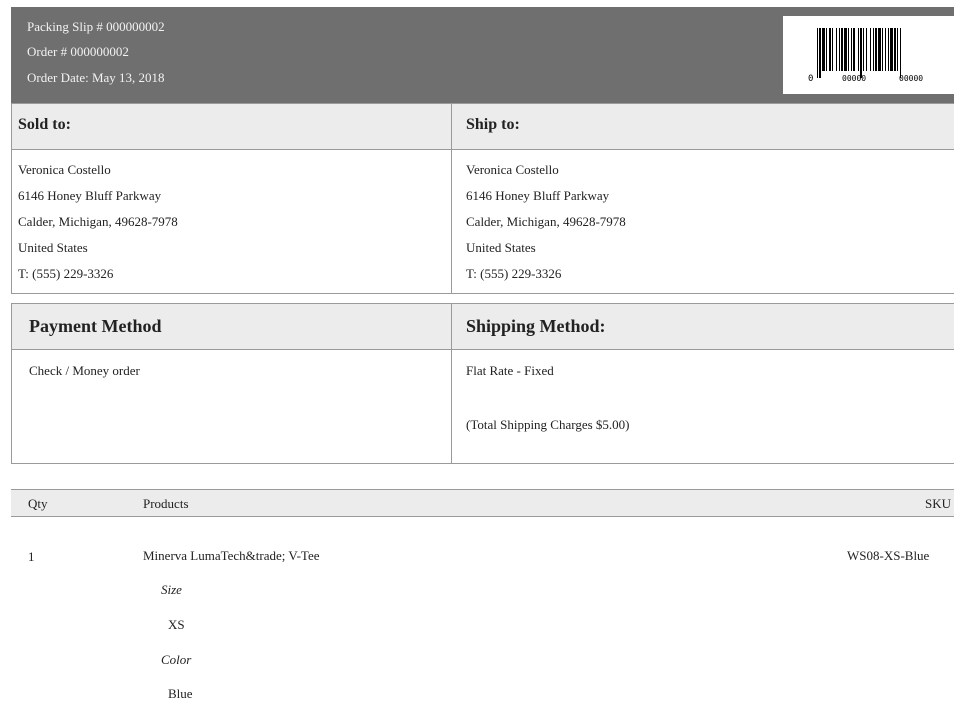 Image resolution: width=954 pixels, height=702 pixels. What do you see at coordinates (451, 383) in the screenshot?
I see `methods-column-divider` at bounding box center [451, 383].